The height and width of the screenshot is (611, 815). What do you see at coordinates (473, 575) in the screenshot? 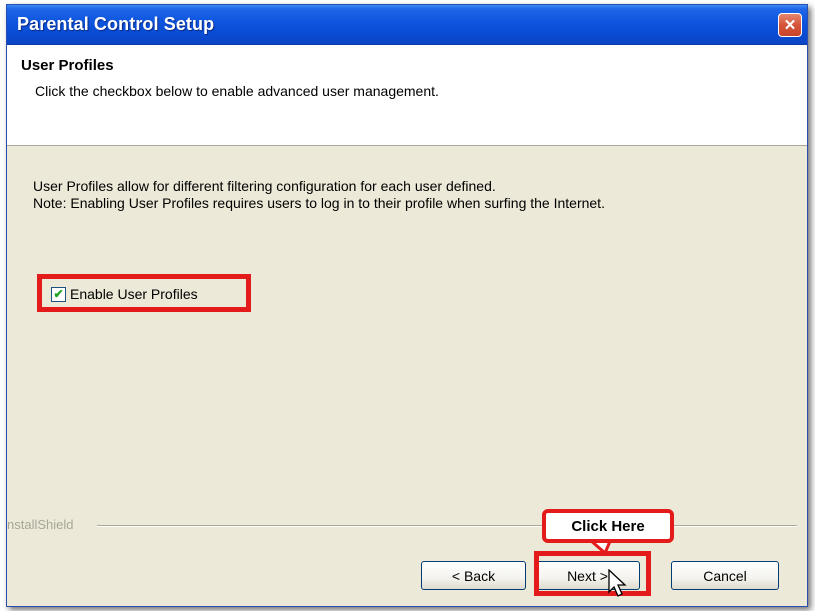
I see `back-button: < Back` at bounding box center [473, 575].